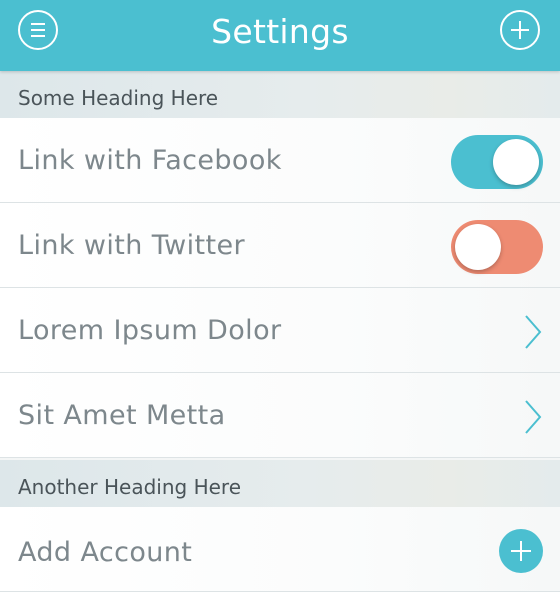  What do you see at coordinates (280, 245) in the screenshot?
I see `list-item-link-twitter: Link with Twitter` at bounding box center [280, 245].